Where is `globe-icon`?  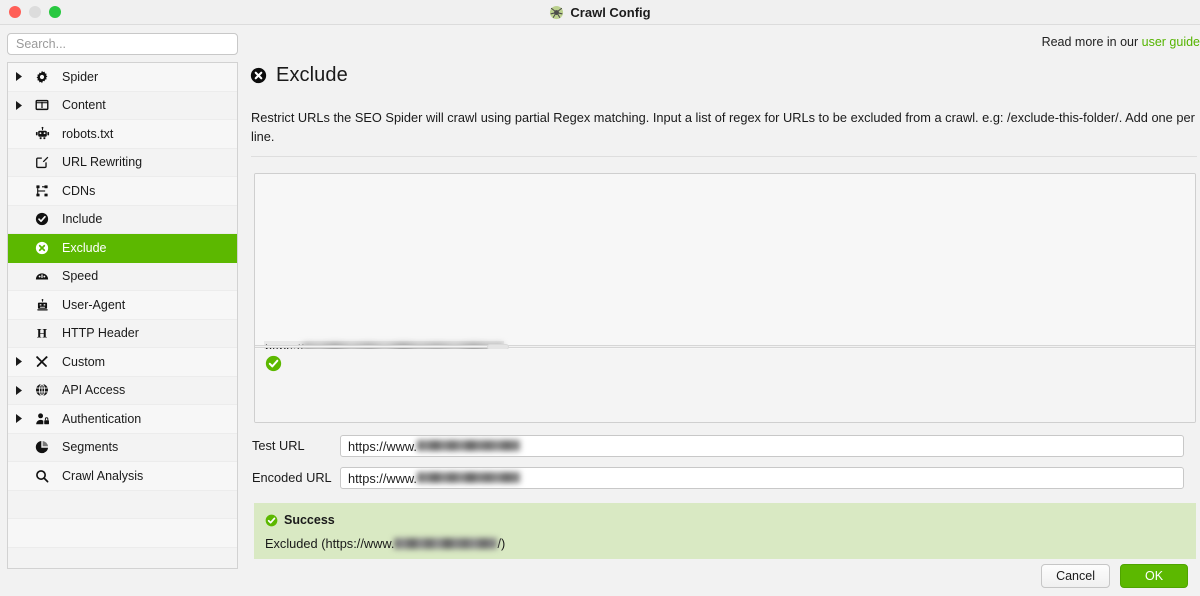
globe-icon is located at coordinates (42, 390).